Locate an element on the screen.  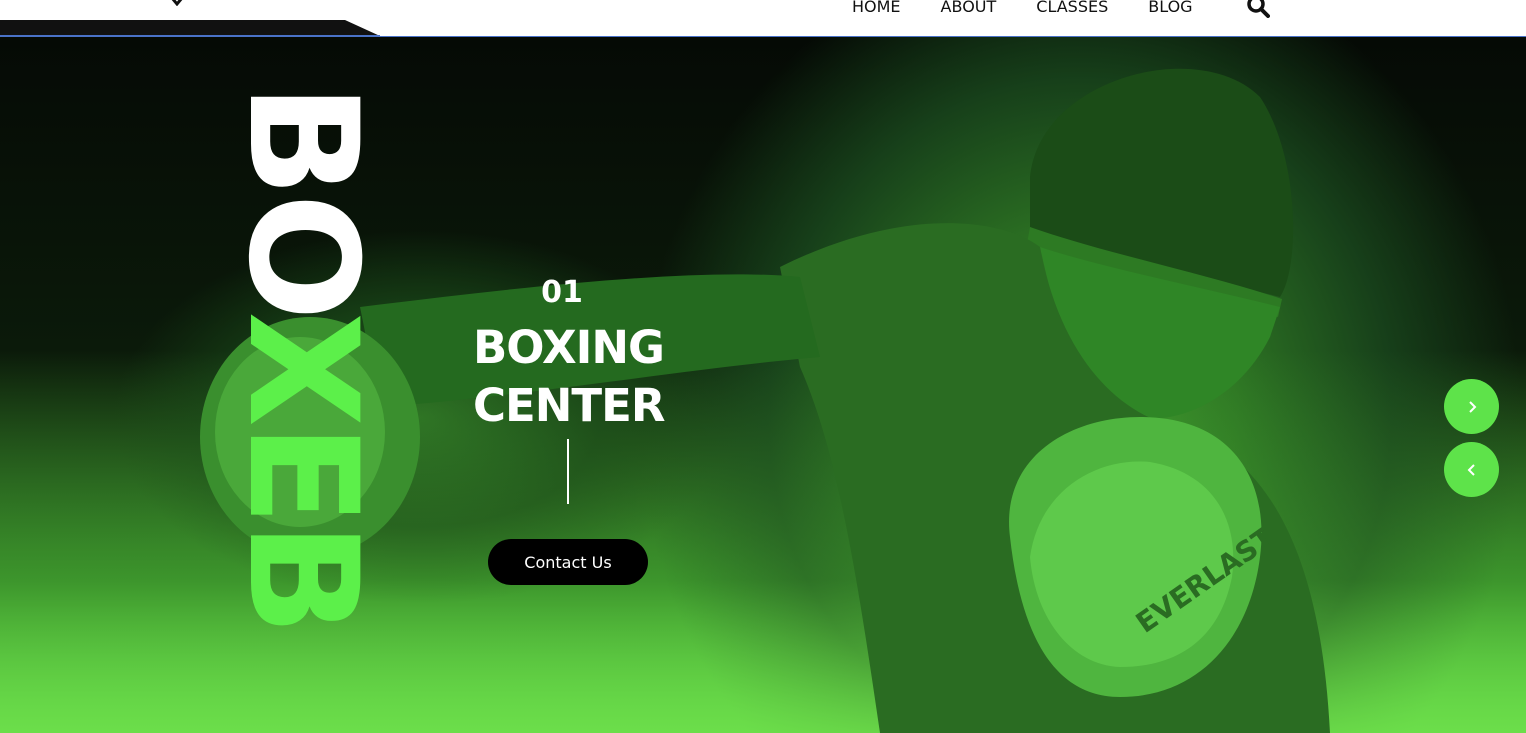
vertical-word-white: BO is located at coordinates (302, 197).